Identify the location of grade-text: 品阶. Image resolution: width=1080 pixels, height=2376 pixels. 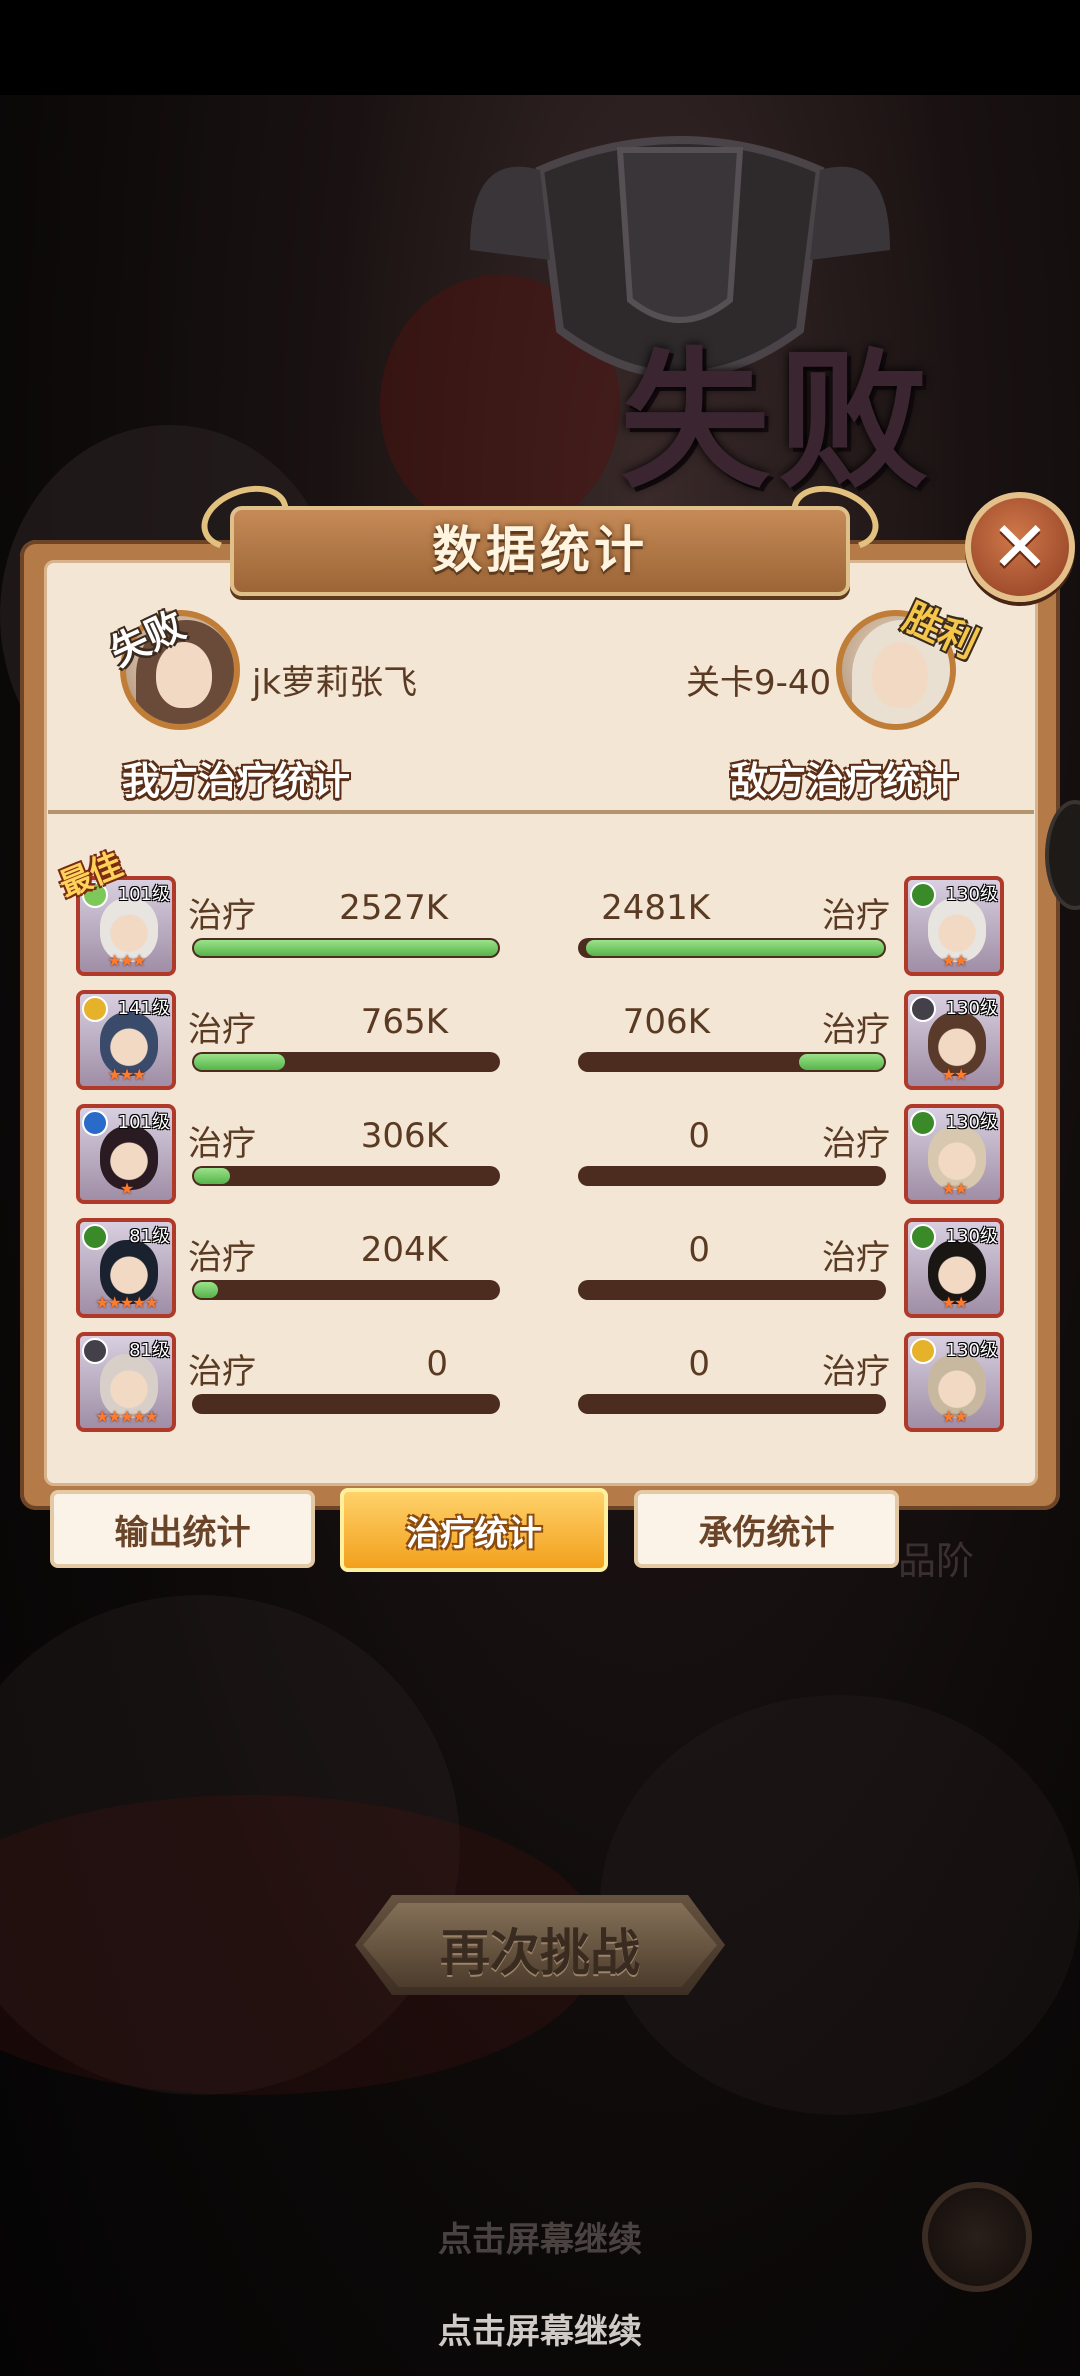
(936, 1561).